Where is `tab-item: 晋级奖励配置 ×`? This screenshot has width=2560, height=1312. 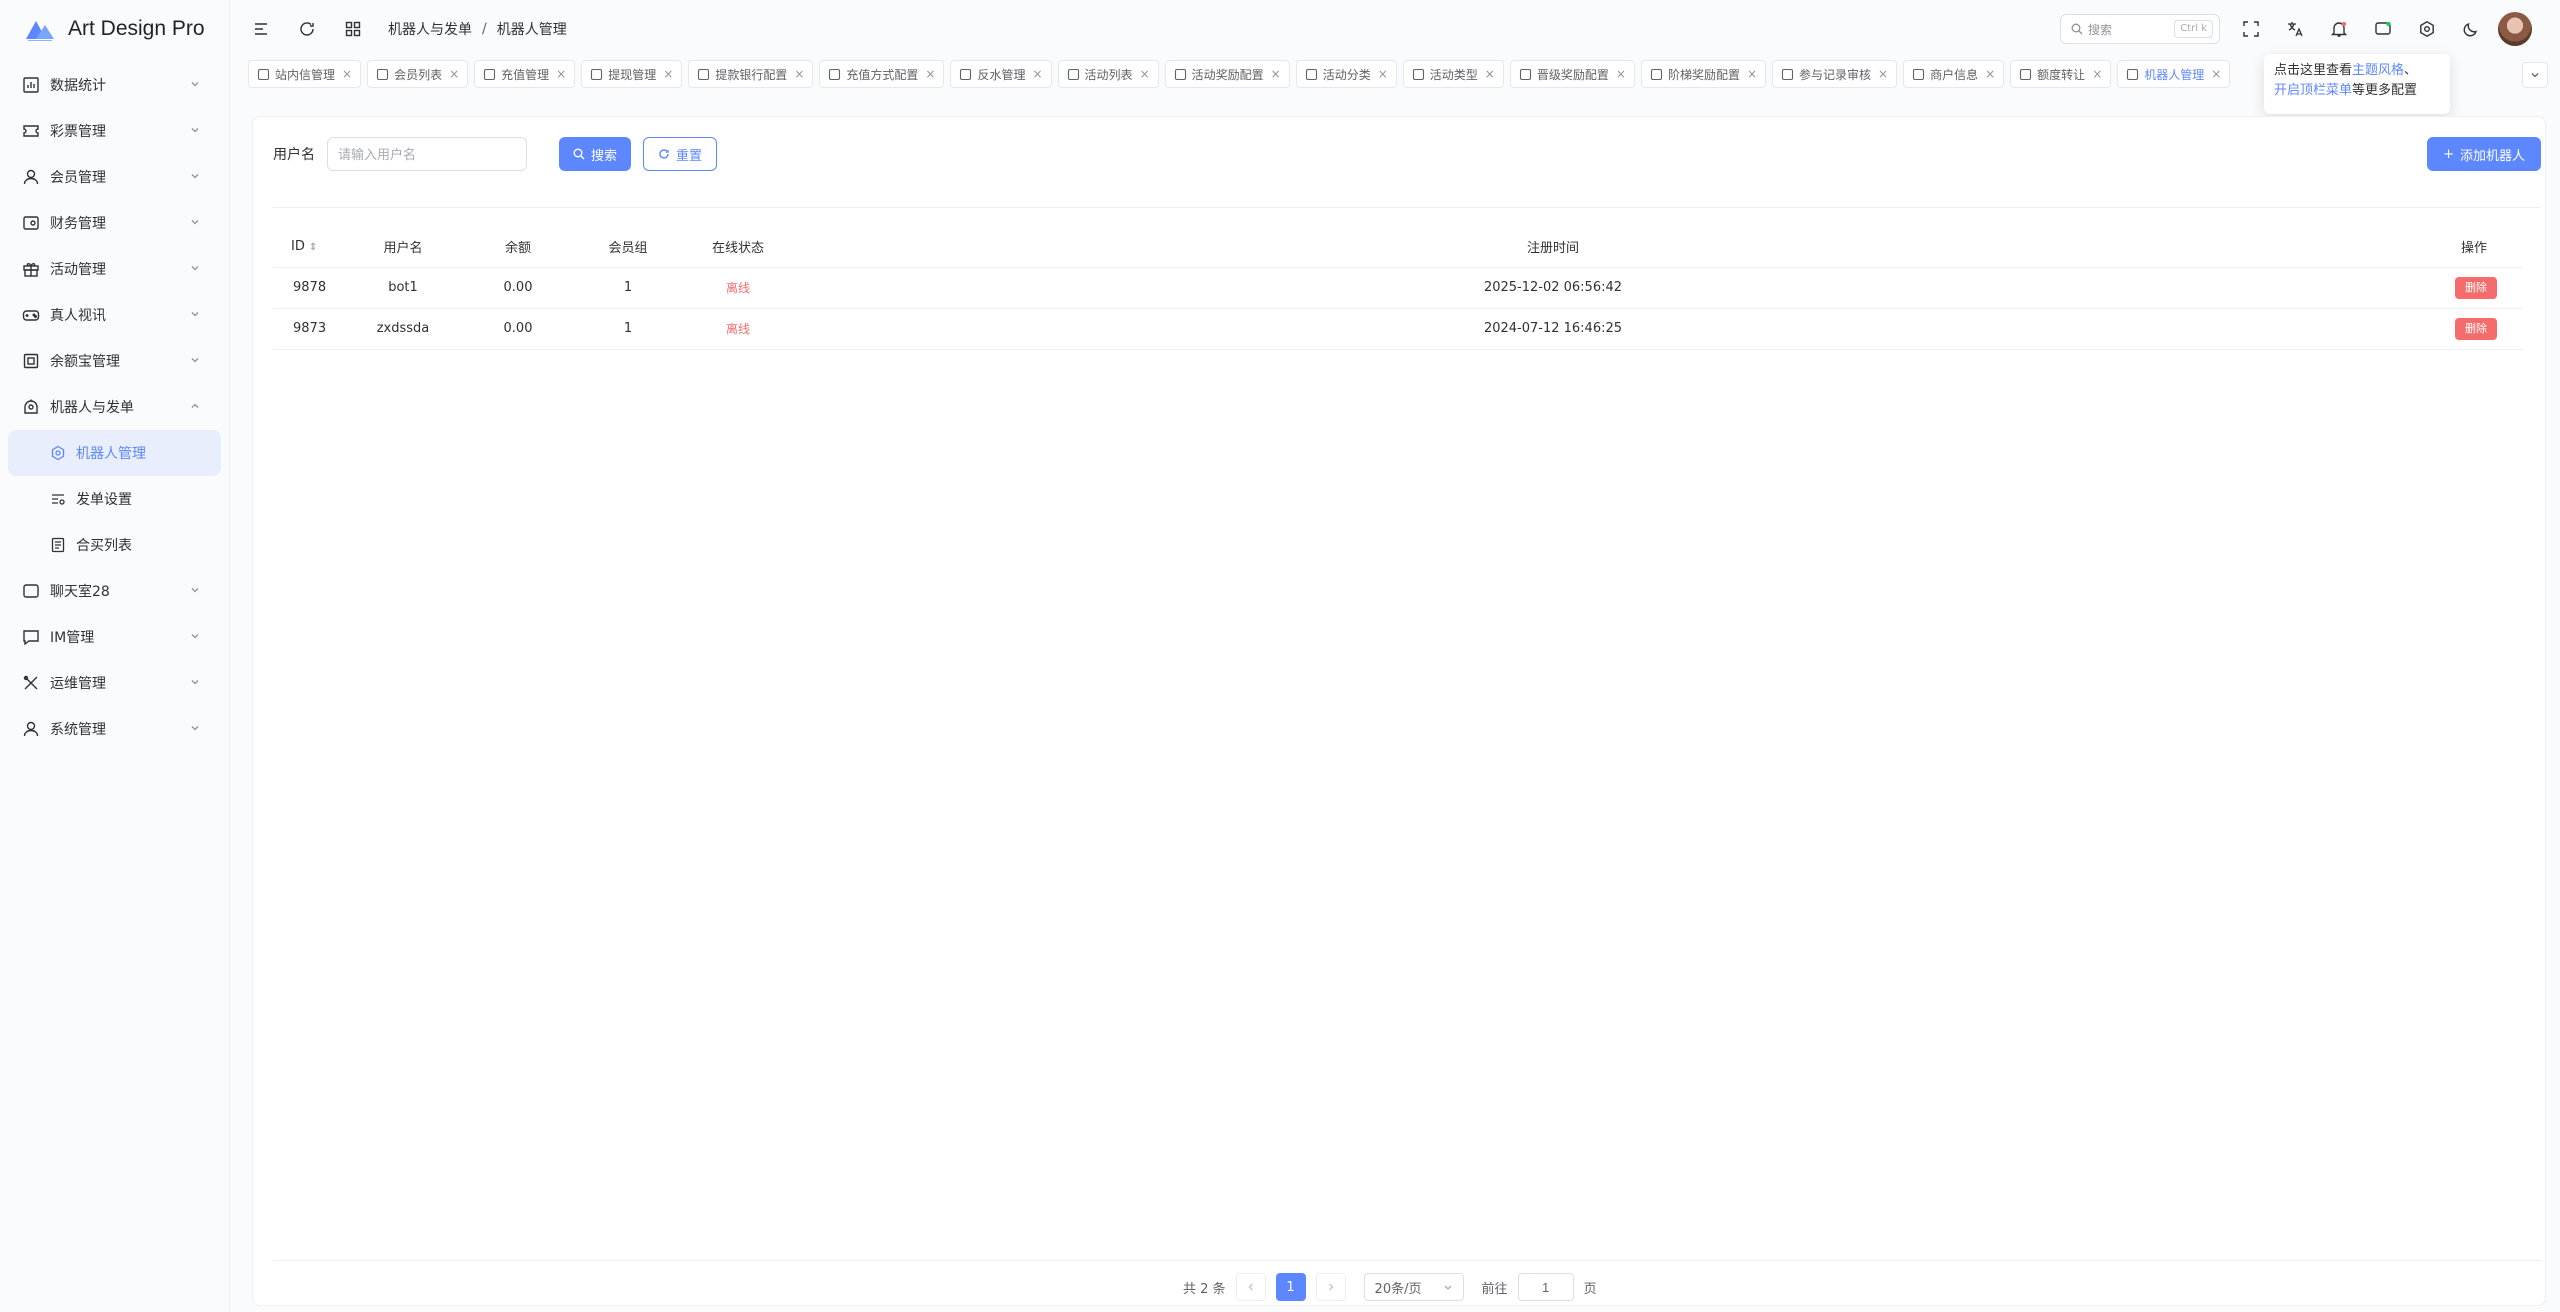 tab-item: 晋级奖励配置 × is located at coordinates (1572, 74).